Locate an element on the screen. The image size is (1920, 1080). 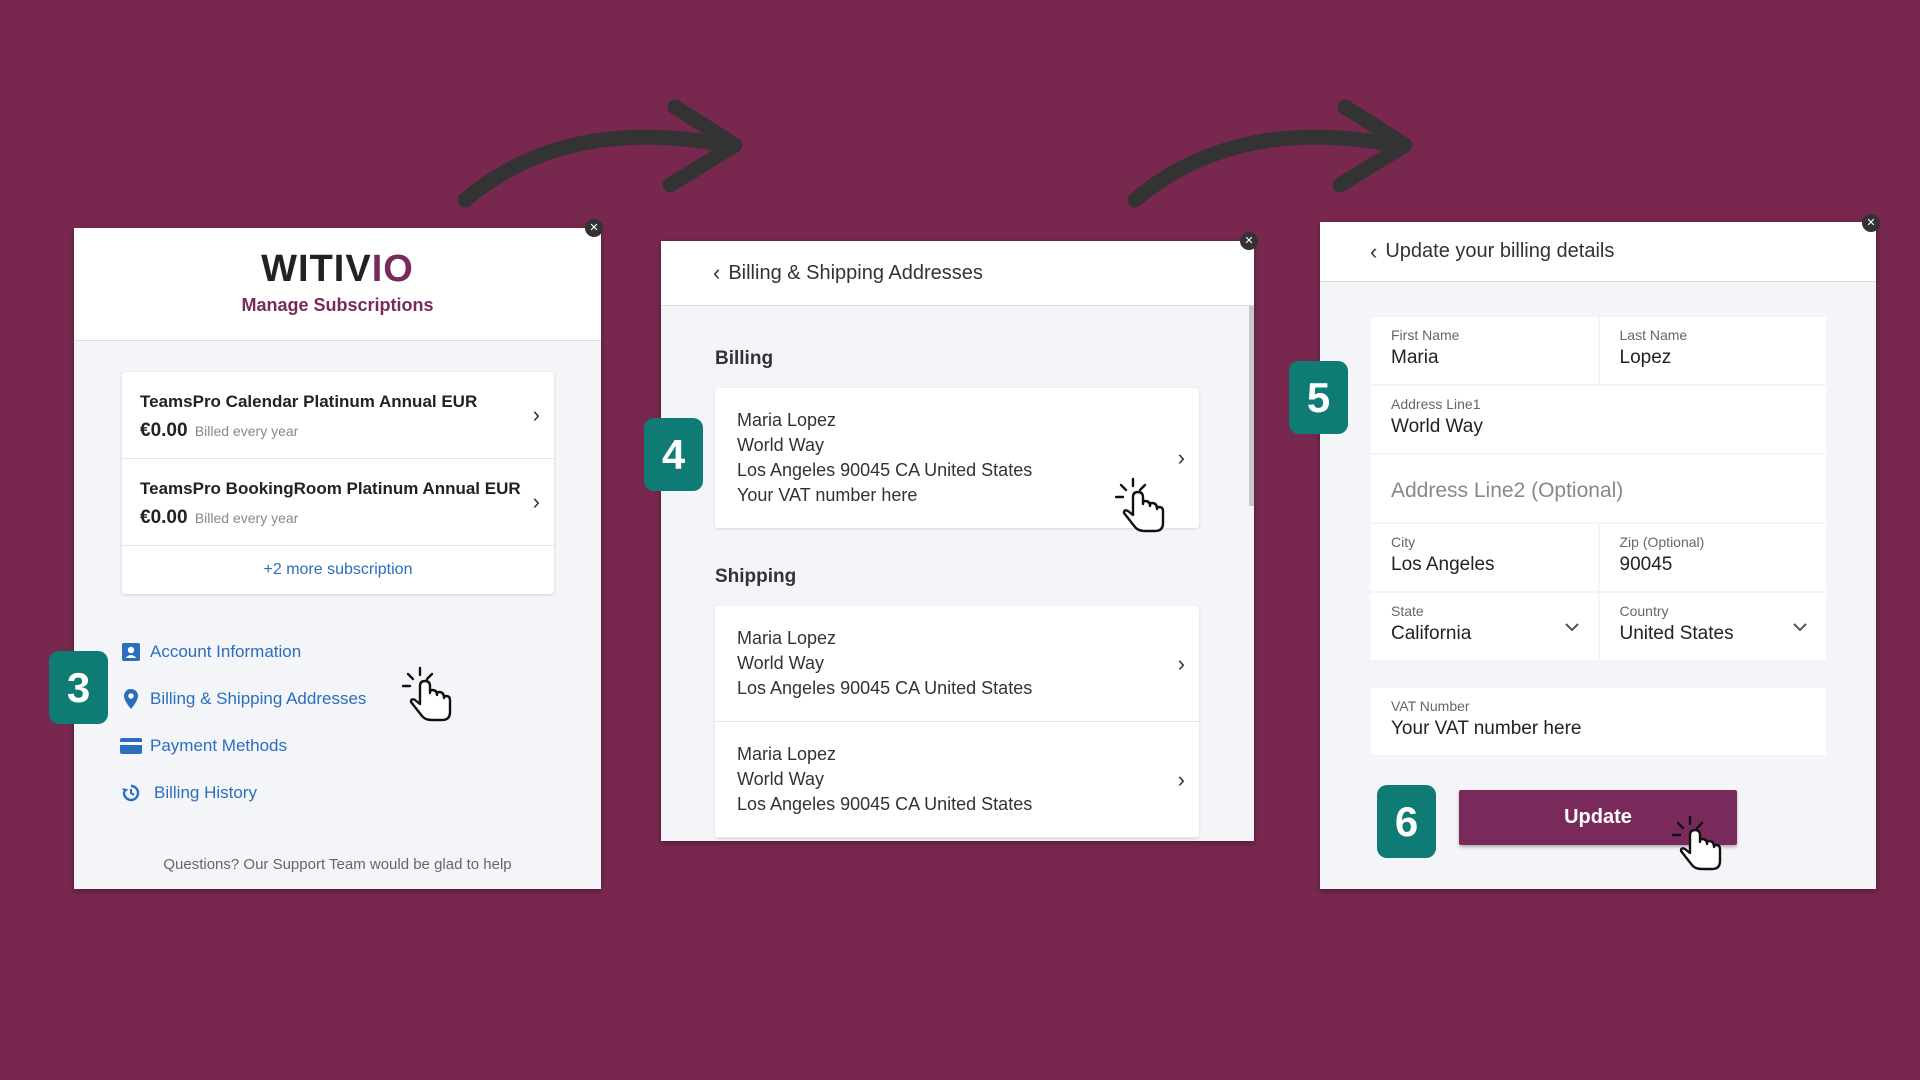
panel-header: WITIVIO Manage Subscriptions is located at coordinates (337, 284).